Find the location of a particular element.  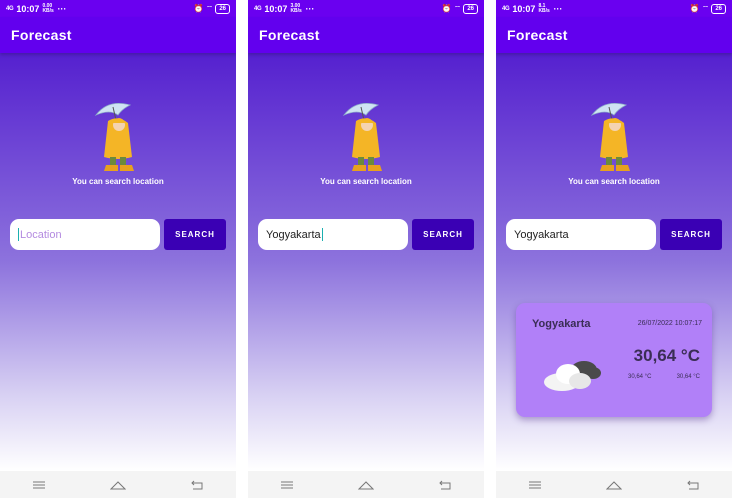

weather-datetime: 26/07/2022 10:07:17 is located at coordinates (669, 323).